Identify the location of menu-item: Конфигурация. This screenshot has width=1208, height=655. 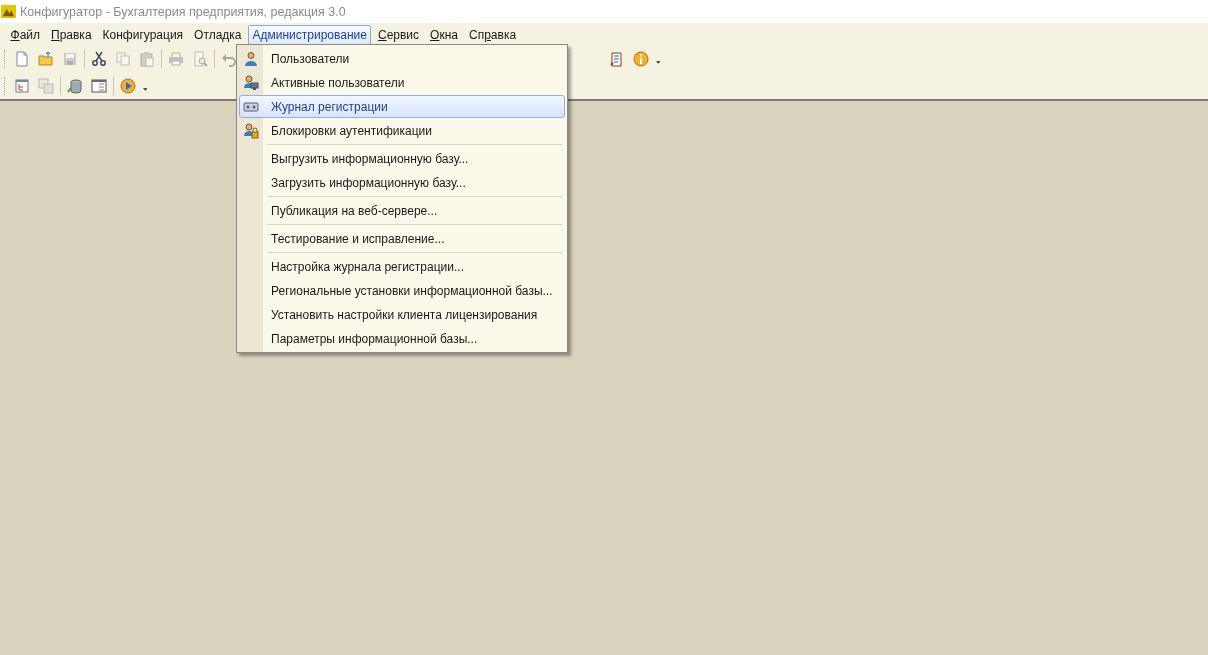
(143, 34).